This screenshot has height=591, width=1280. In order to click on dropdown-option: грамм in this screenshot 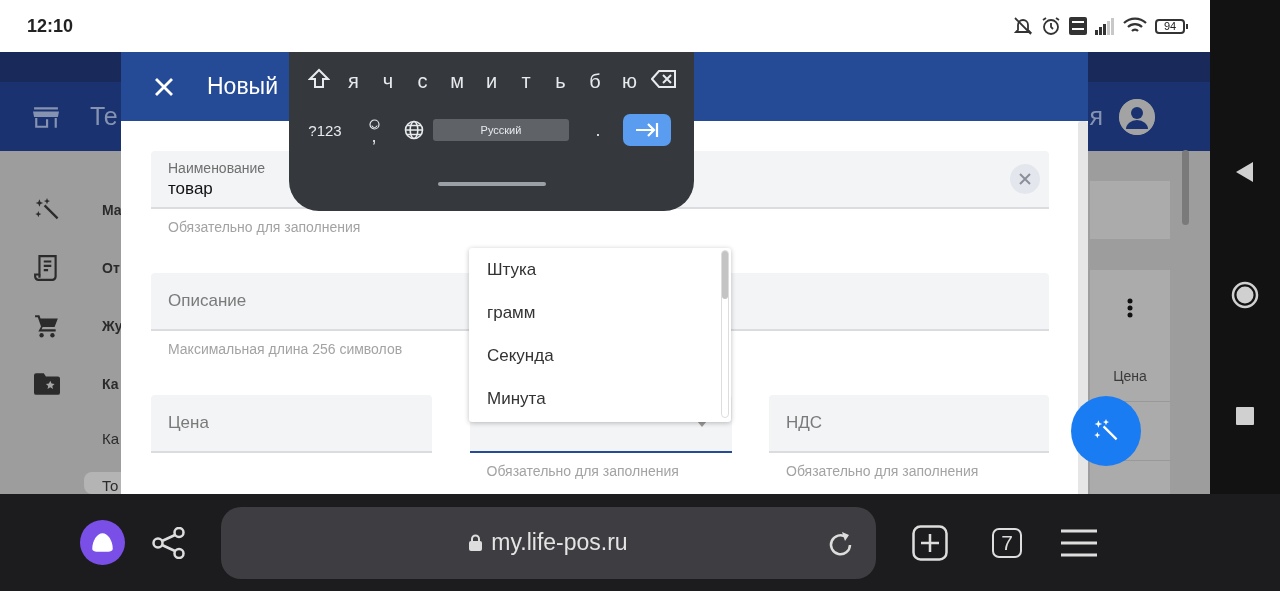, I will do `click(600, 312)`.